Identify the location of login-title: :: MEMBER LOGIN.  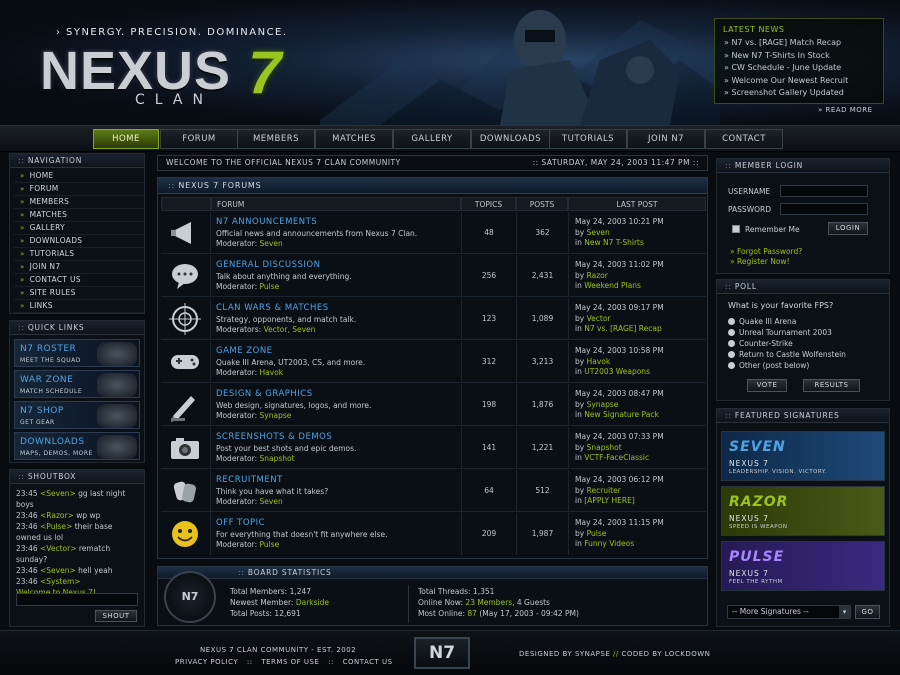
(803, 166).